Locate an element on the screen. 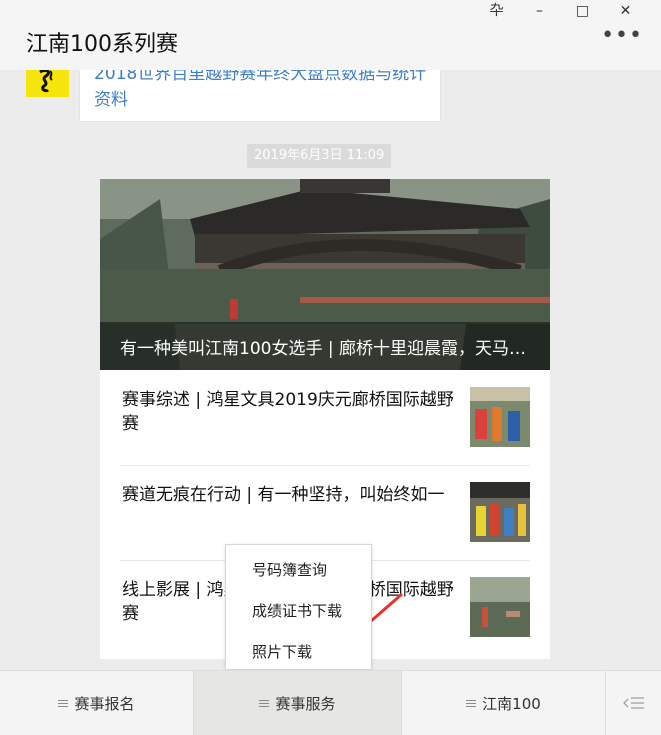 Image resolution: width=661 pixels, height=735 pixels. menu-tab-label: 赛事报名 is located at coordinates (104, 703).